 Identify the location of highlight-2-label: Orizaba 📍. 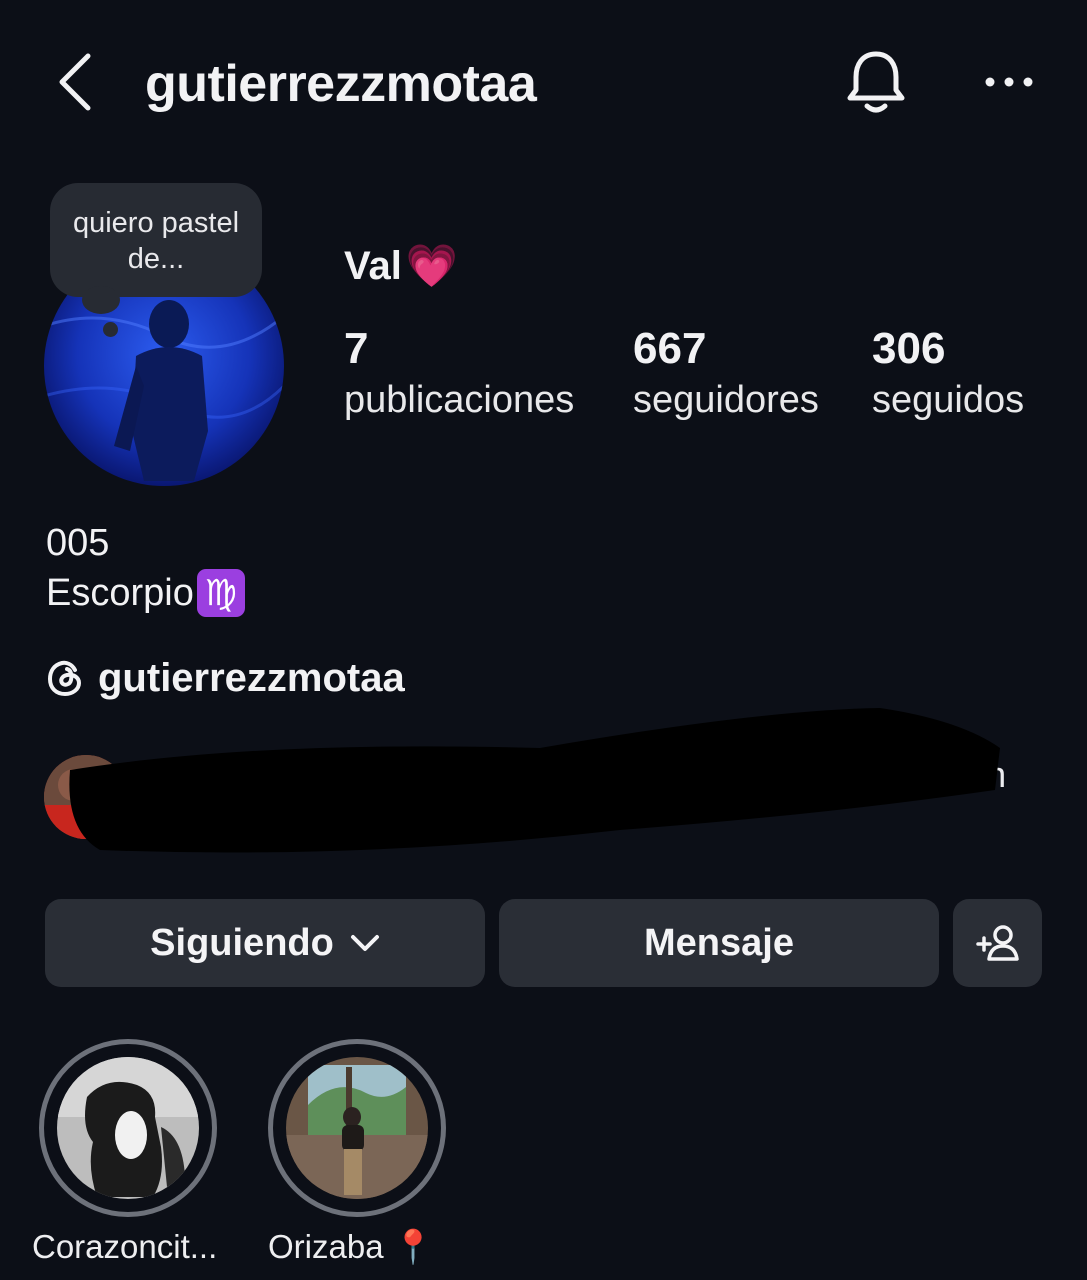
(351, 1246).